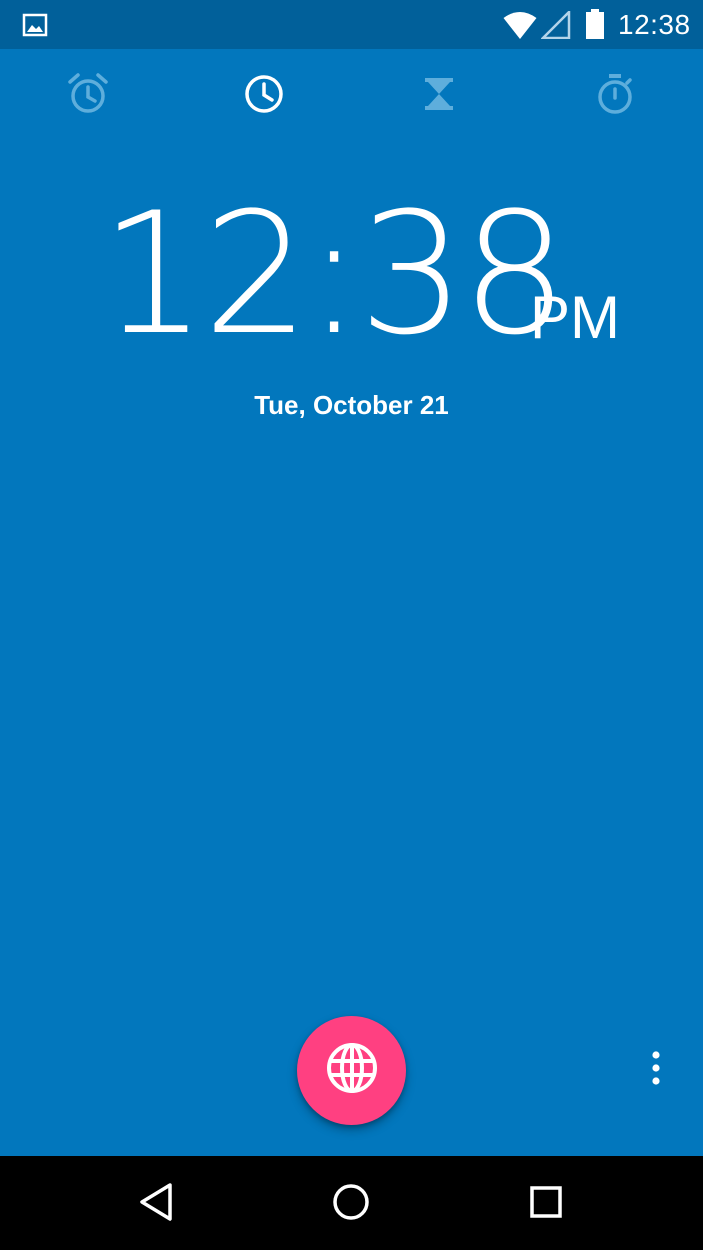 The height and width of the screenshot is (1250, 703). Describe the element at coordinates (351, 405) in the screenshot. I see `clock-date: Tue, October 21` at that location.